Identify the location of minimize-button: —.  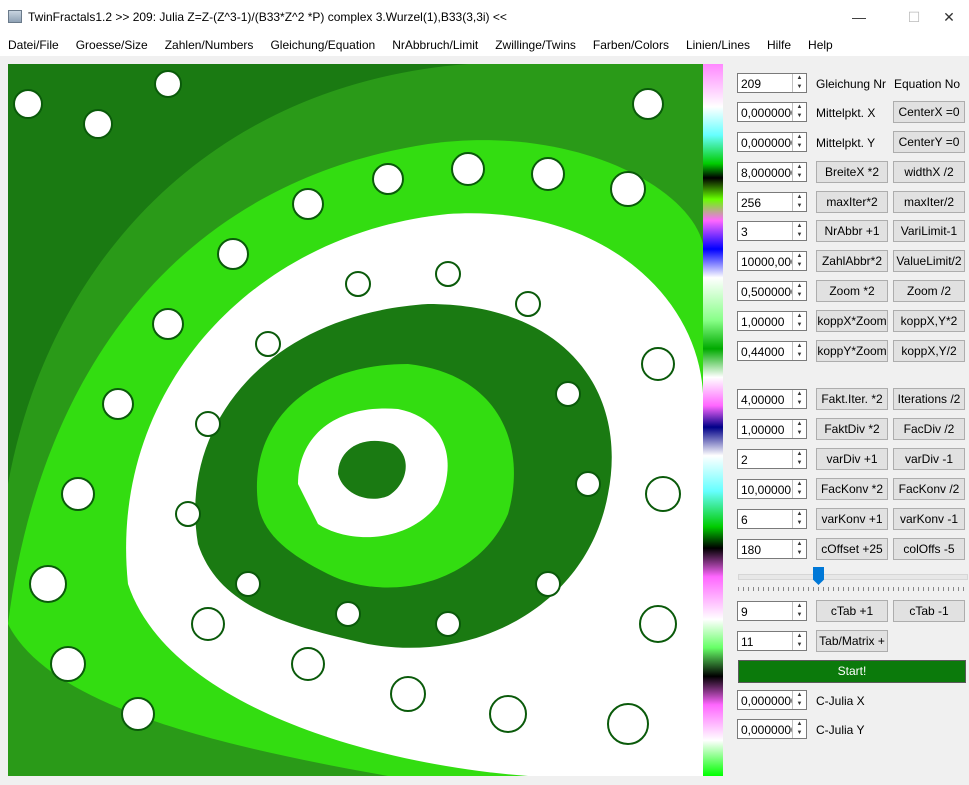
(859, 17).